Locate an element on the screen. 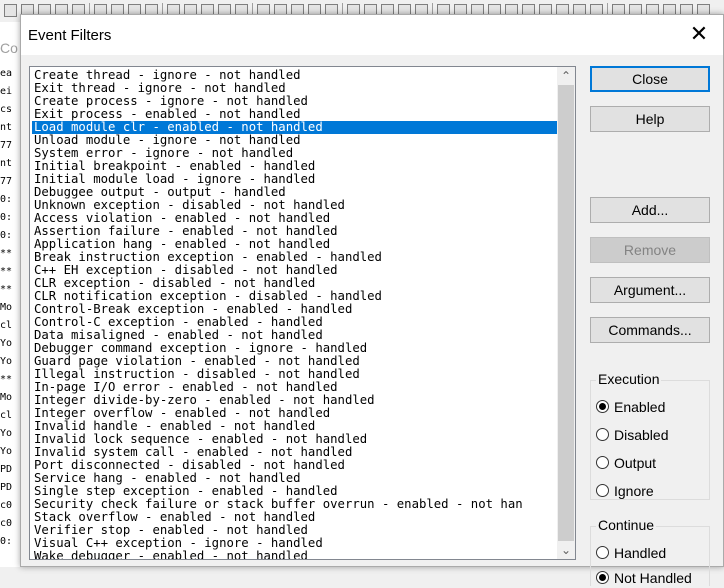 This screenshot has width=724, height=588. execution-radio-disabled: Disabled is located at coordinates (651, 436).